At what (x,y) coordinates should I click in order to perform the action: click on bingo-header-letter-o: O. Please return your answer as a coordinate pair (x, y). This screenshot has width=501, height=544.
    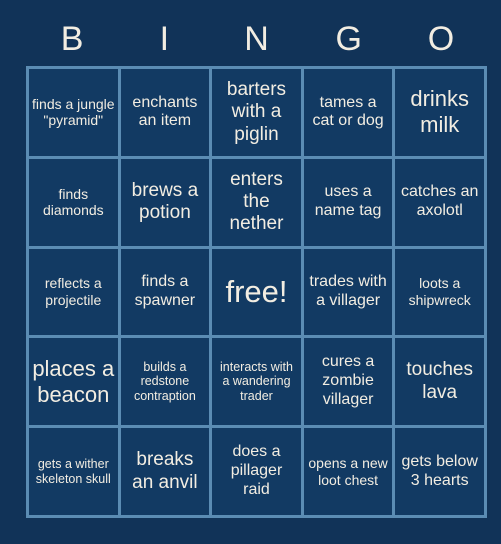
    Looking at the image, I should click on (441, 39).